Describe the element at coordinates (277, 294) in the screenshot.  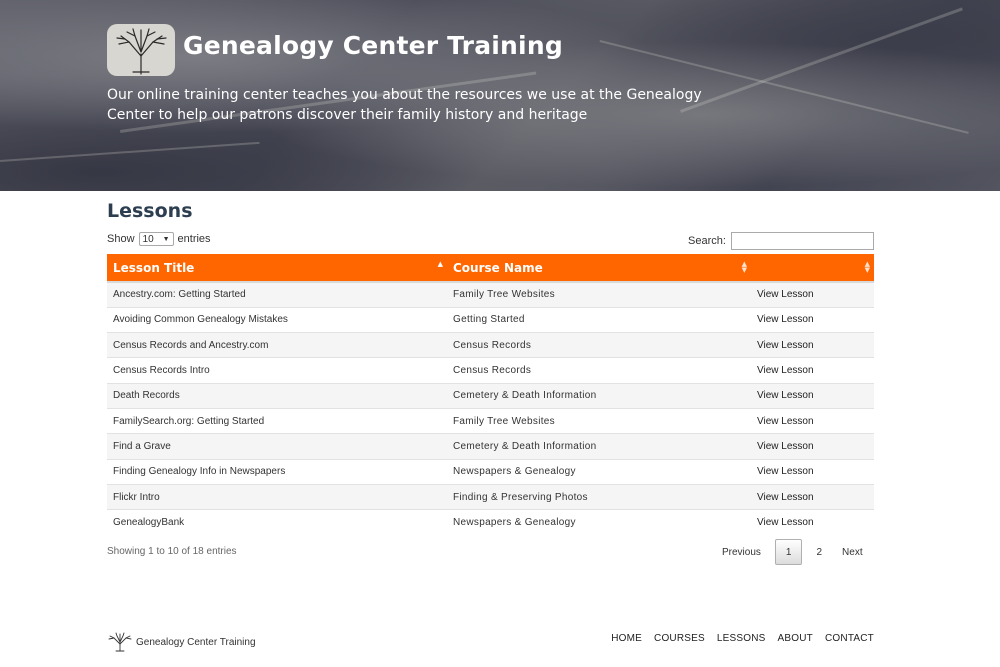
I see `lesson-title-cell: Ancestry.com: Getting Started` at that location.